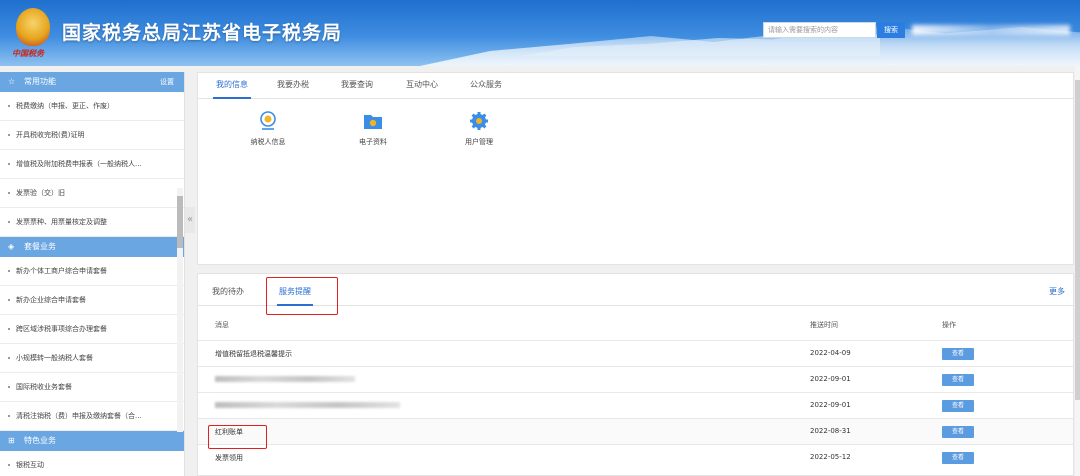  What do you see at coordinates (92, 387) in the screenshot?
I see `sidebar-item: 国际税收业务套餐` at bounding box center [92, 387].